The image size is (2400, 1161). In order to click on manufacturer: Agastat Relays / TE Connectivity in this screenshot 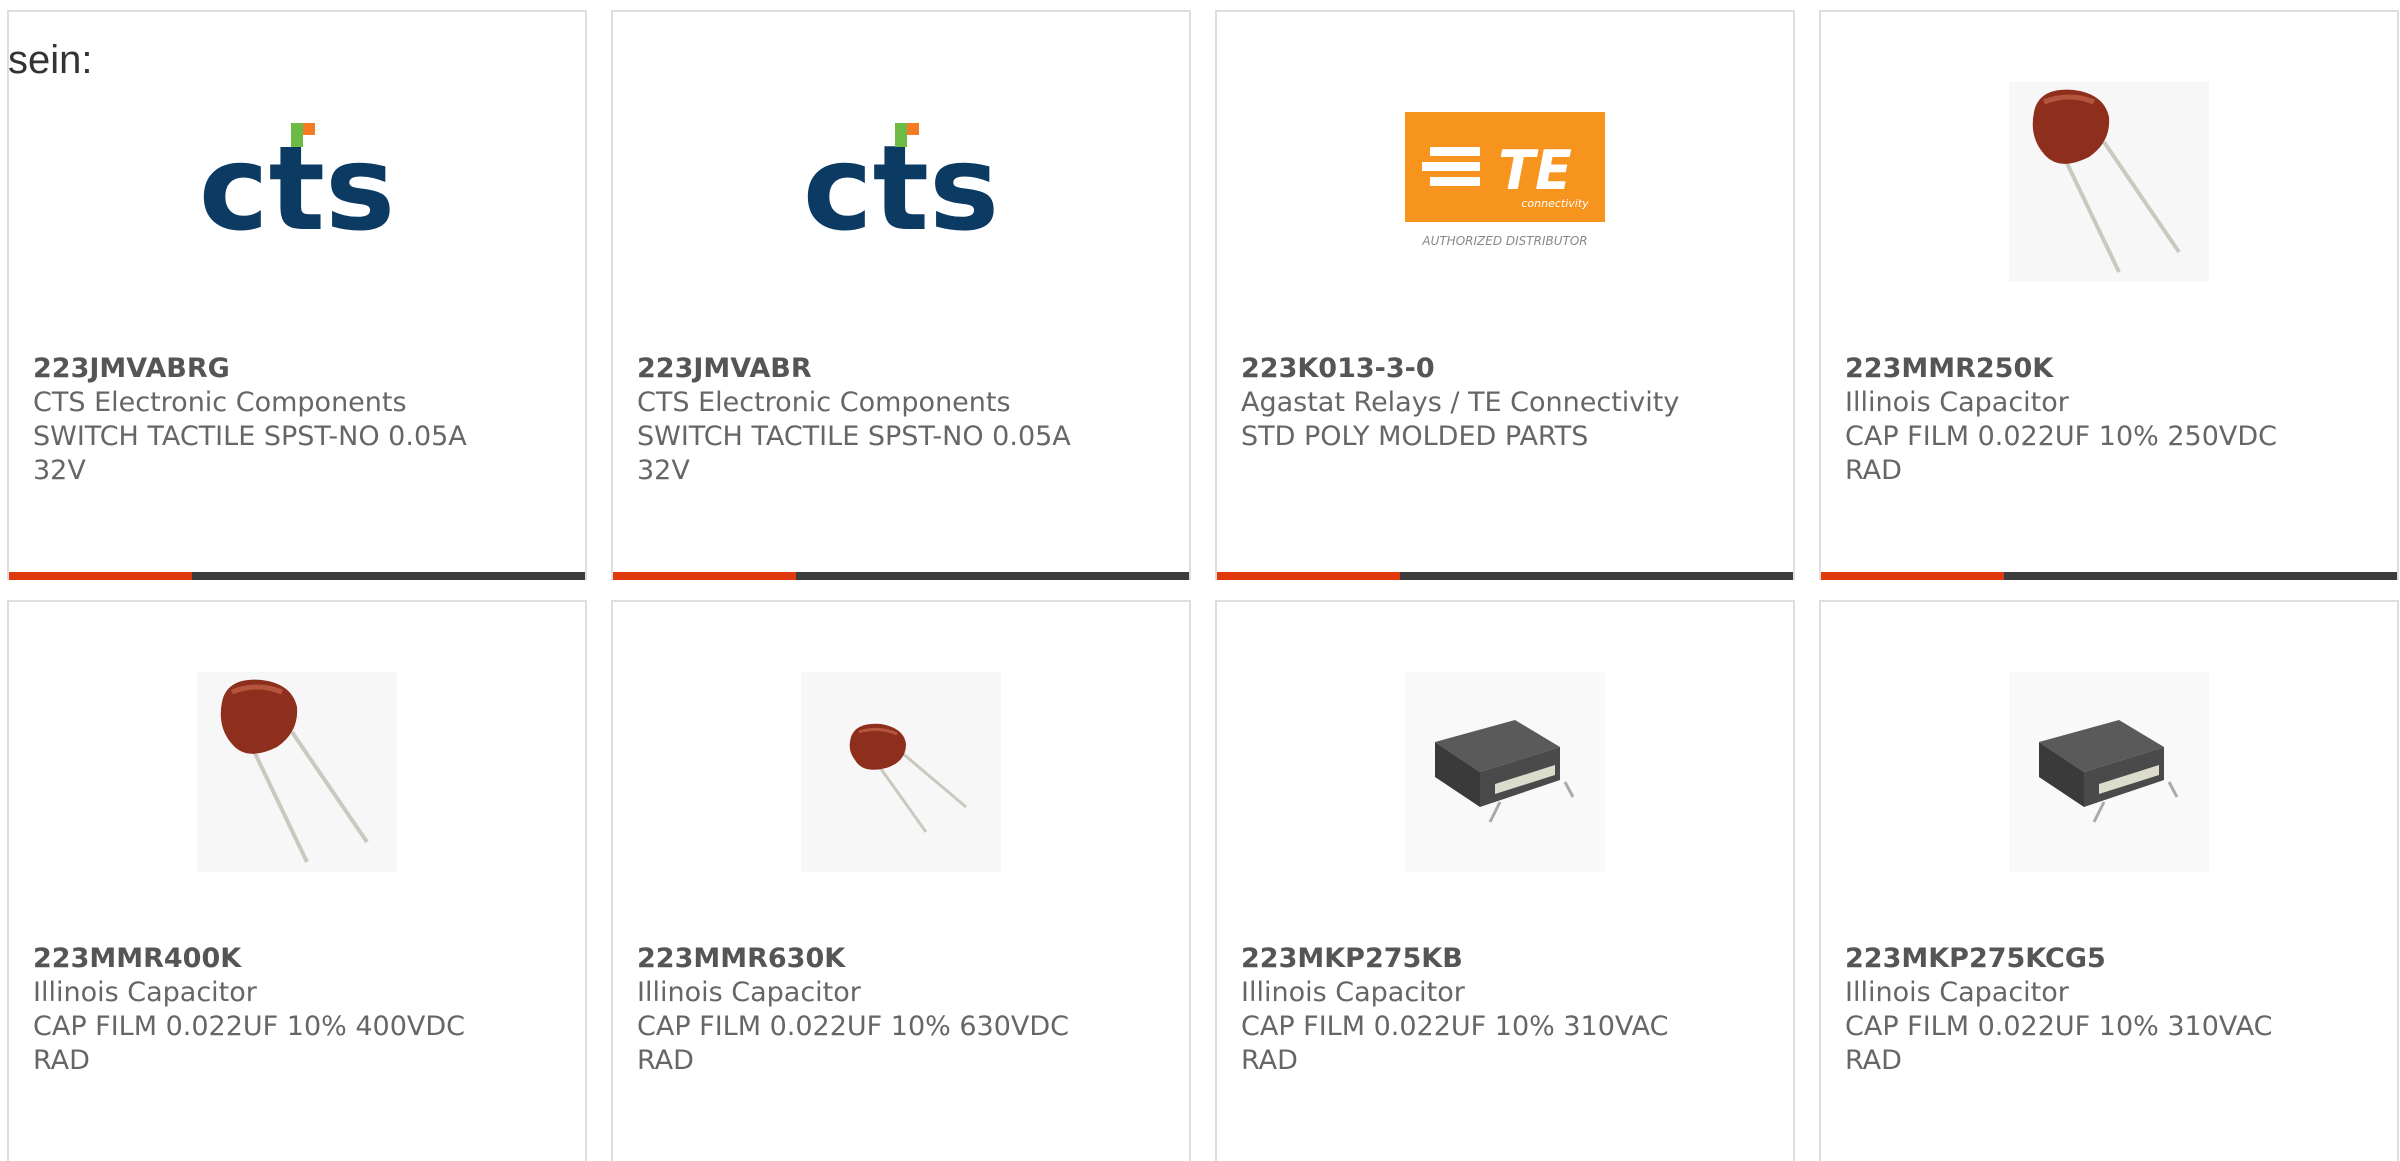, I will do `click(1460, 402)`.